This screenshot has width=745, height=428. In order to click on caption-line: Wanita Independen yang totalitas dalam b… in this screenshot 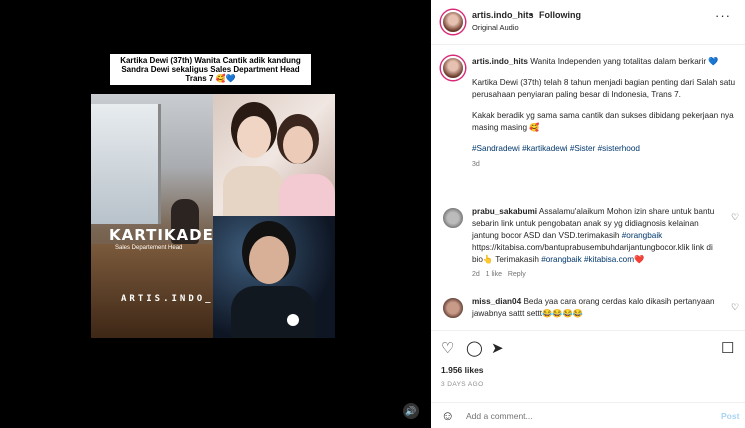, I will do `click(624, 61)`.